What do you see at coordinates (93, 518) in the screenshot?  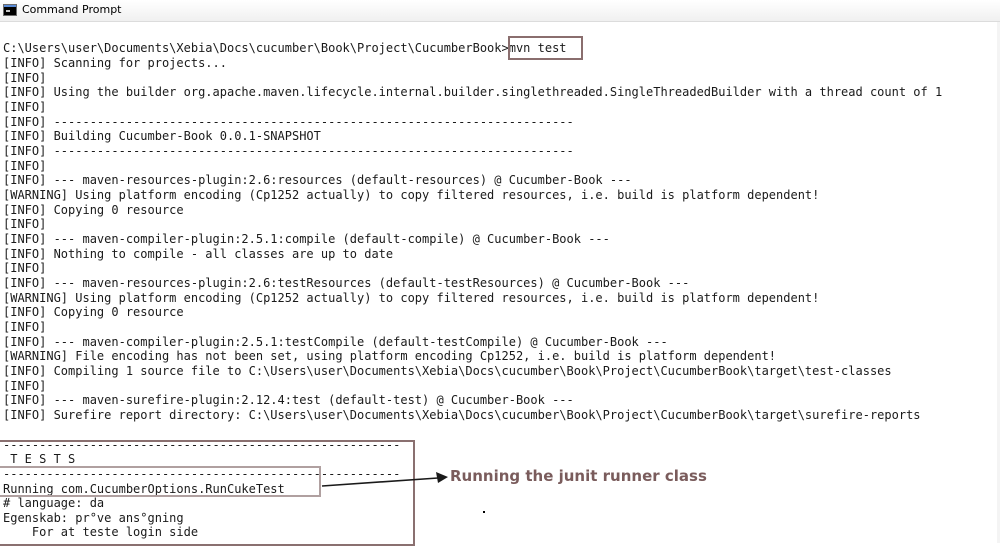 I see `console-line: Egenskab: pr°ve ans°gning` at bounding box center [93, 518].